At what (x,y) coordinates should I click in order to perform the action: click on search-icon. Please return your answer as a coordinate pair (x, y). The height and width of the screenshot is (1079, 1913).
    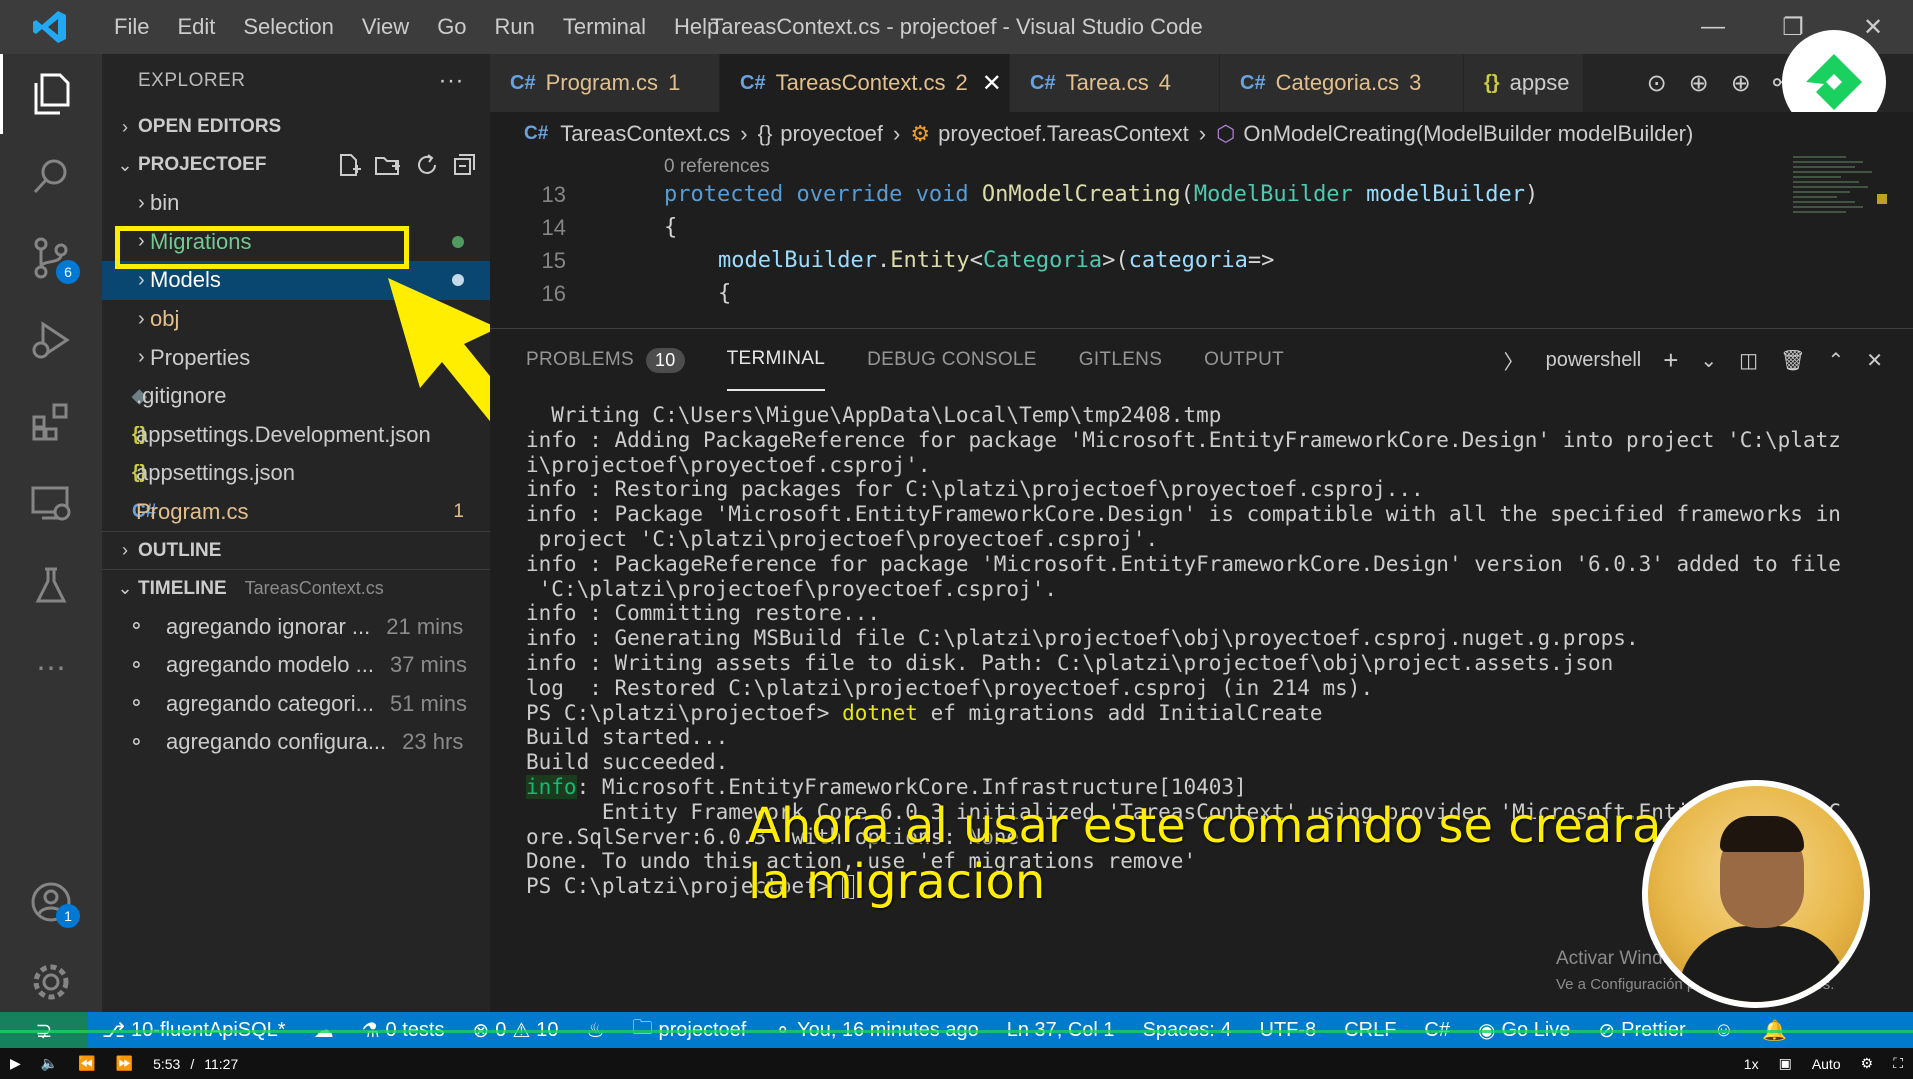
    Looking at the image, I should click on (51, 176).